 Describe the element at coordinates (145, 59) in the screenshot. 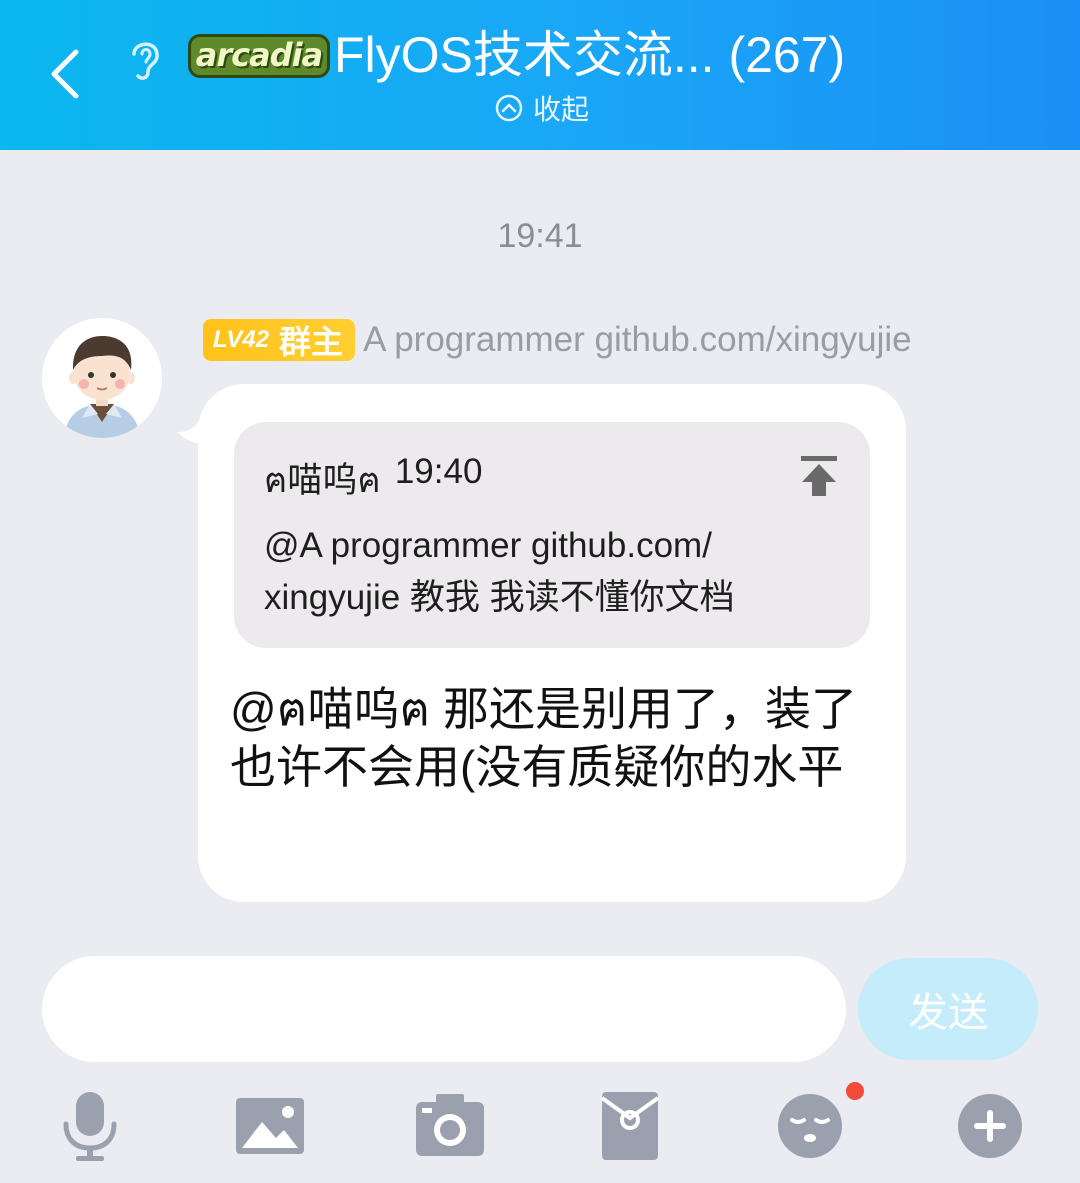

I see `ear-icon` at that location.